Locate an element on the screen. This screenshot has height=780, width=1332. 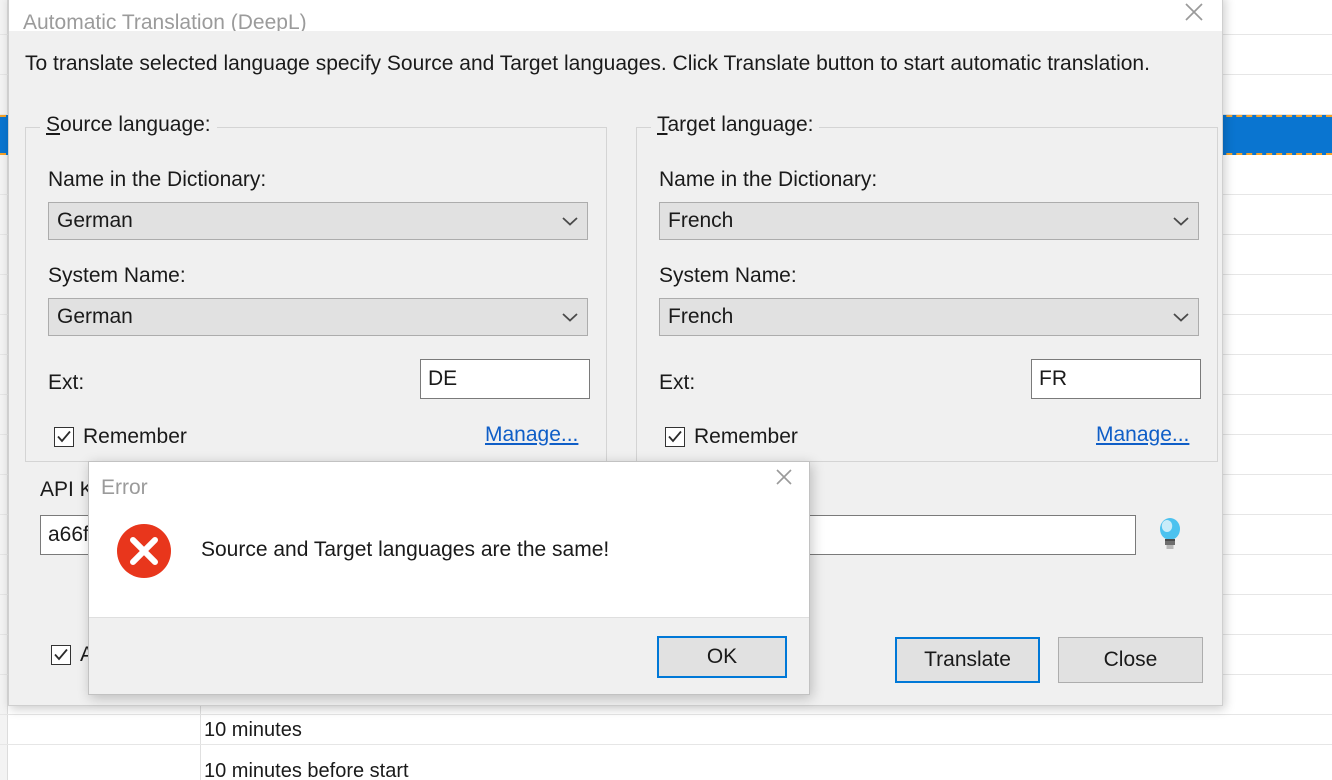
translate-button-label: Translate is located at coordinates (967, 659).